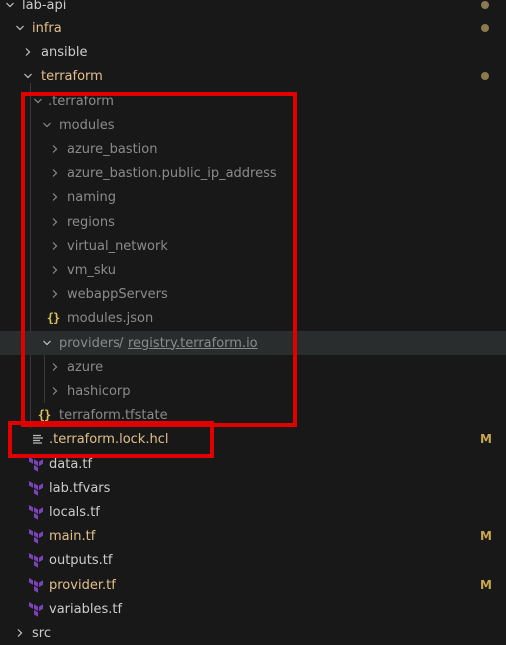  What do you see at coordinates (253, 609) in the screenshot?
I see `tree-file-variables-tf: variables.tf` at bounding box center [253, 609].